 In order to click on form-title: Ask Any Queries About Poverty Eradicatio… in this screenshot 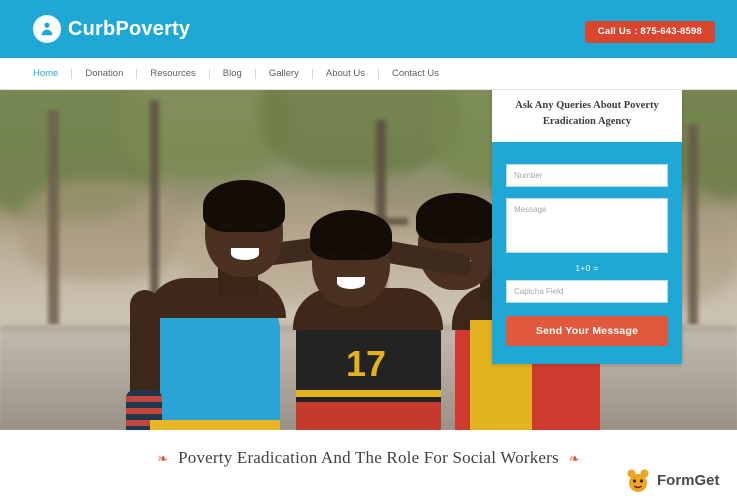, I will do `click(587, 113)`.